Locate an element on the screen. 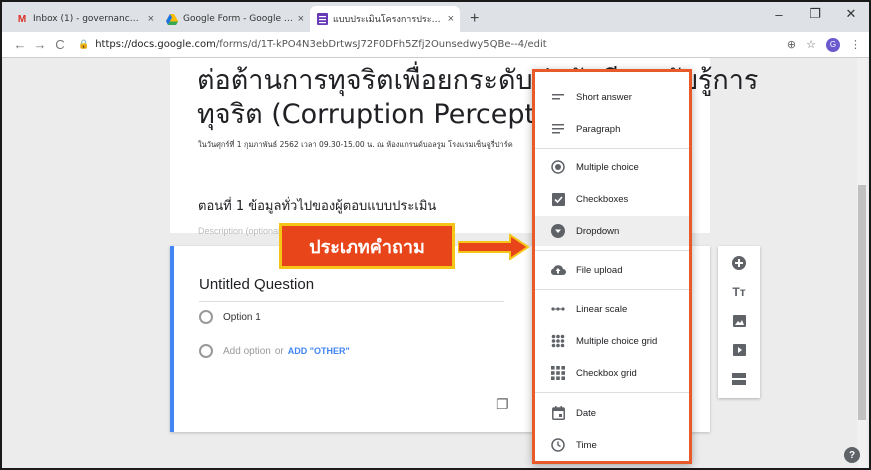 The image size is (871, 470). option-label: Option 1 is located at coordinates (242, 317).